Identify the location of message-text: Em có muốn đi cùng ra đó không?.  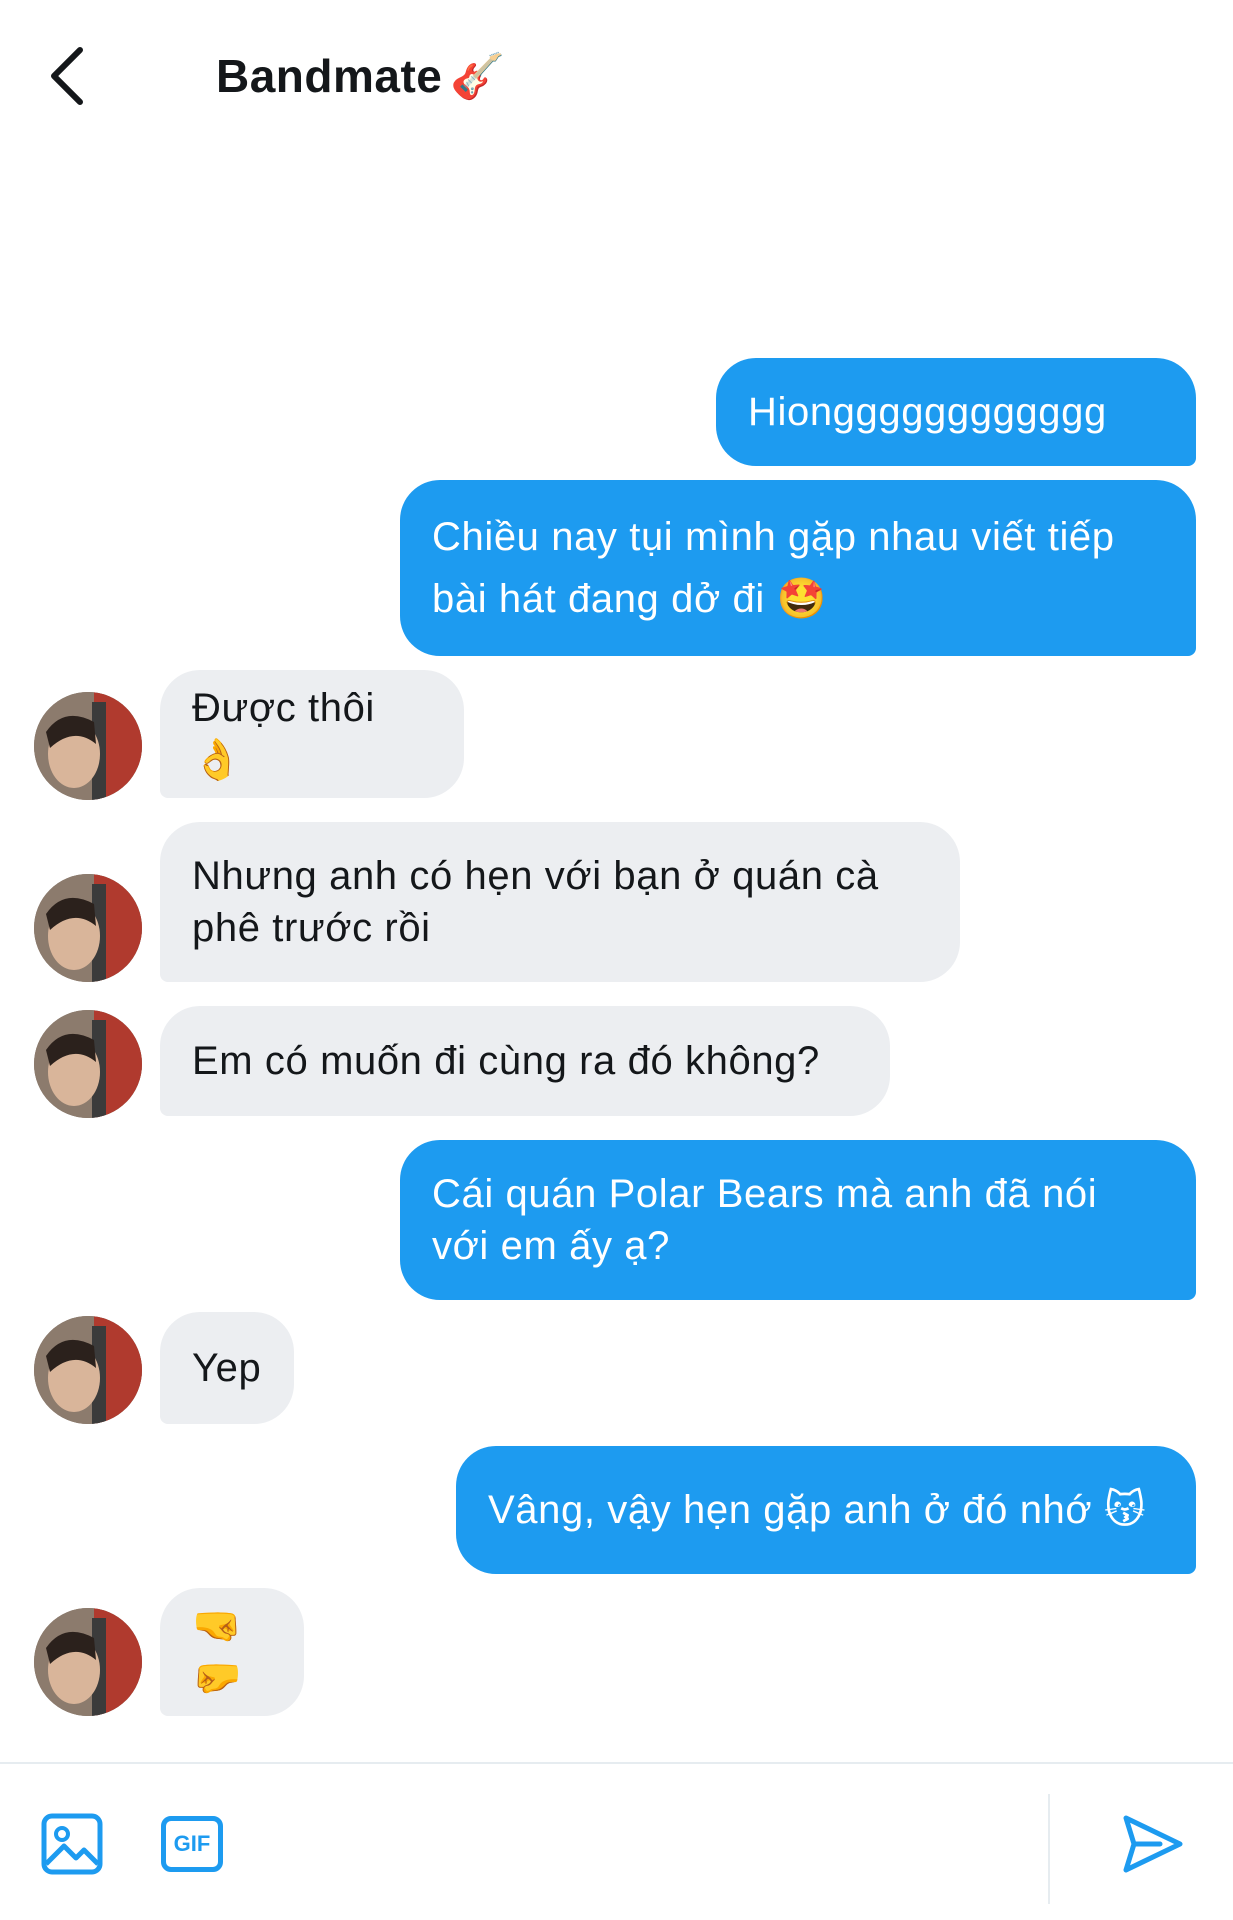
(506, 1061).